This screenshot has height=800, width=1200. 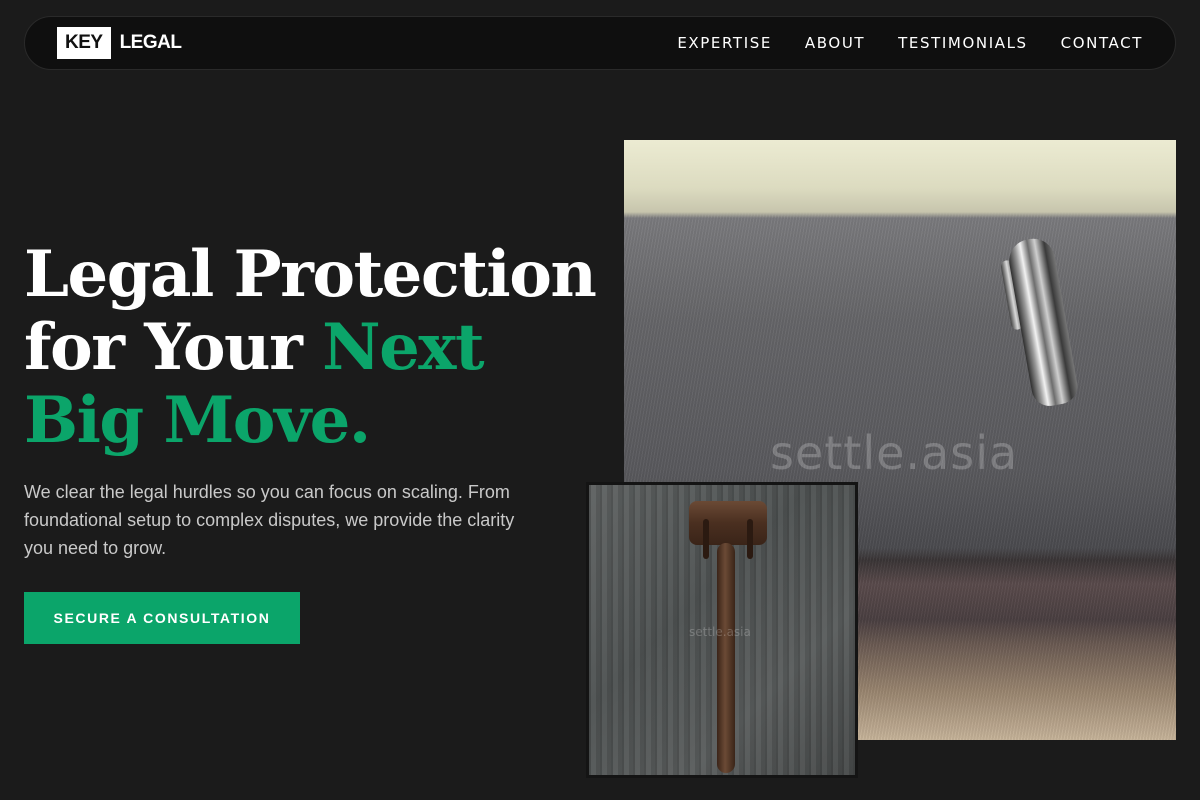 I want to click on nav-links: EXPERTISE ABOUT TESTIMONIALS CONTACT, so click(x=910, y=43).